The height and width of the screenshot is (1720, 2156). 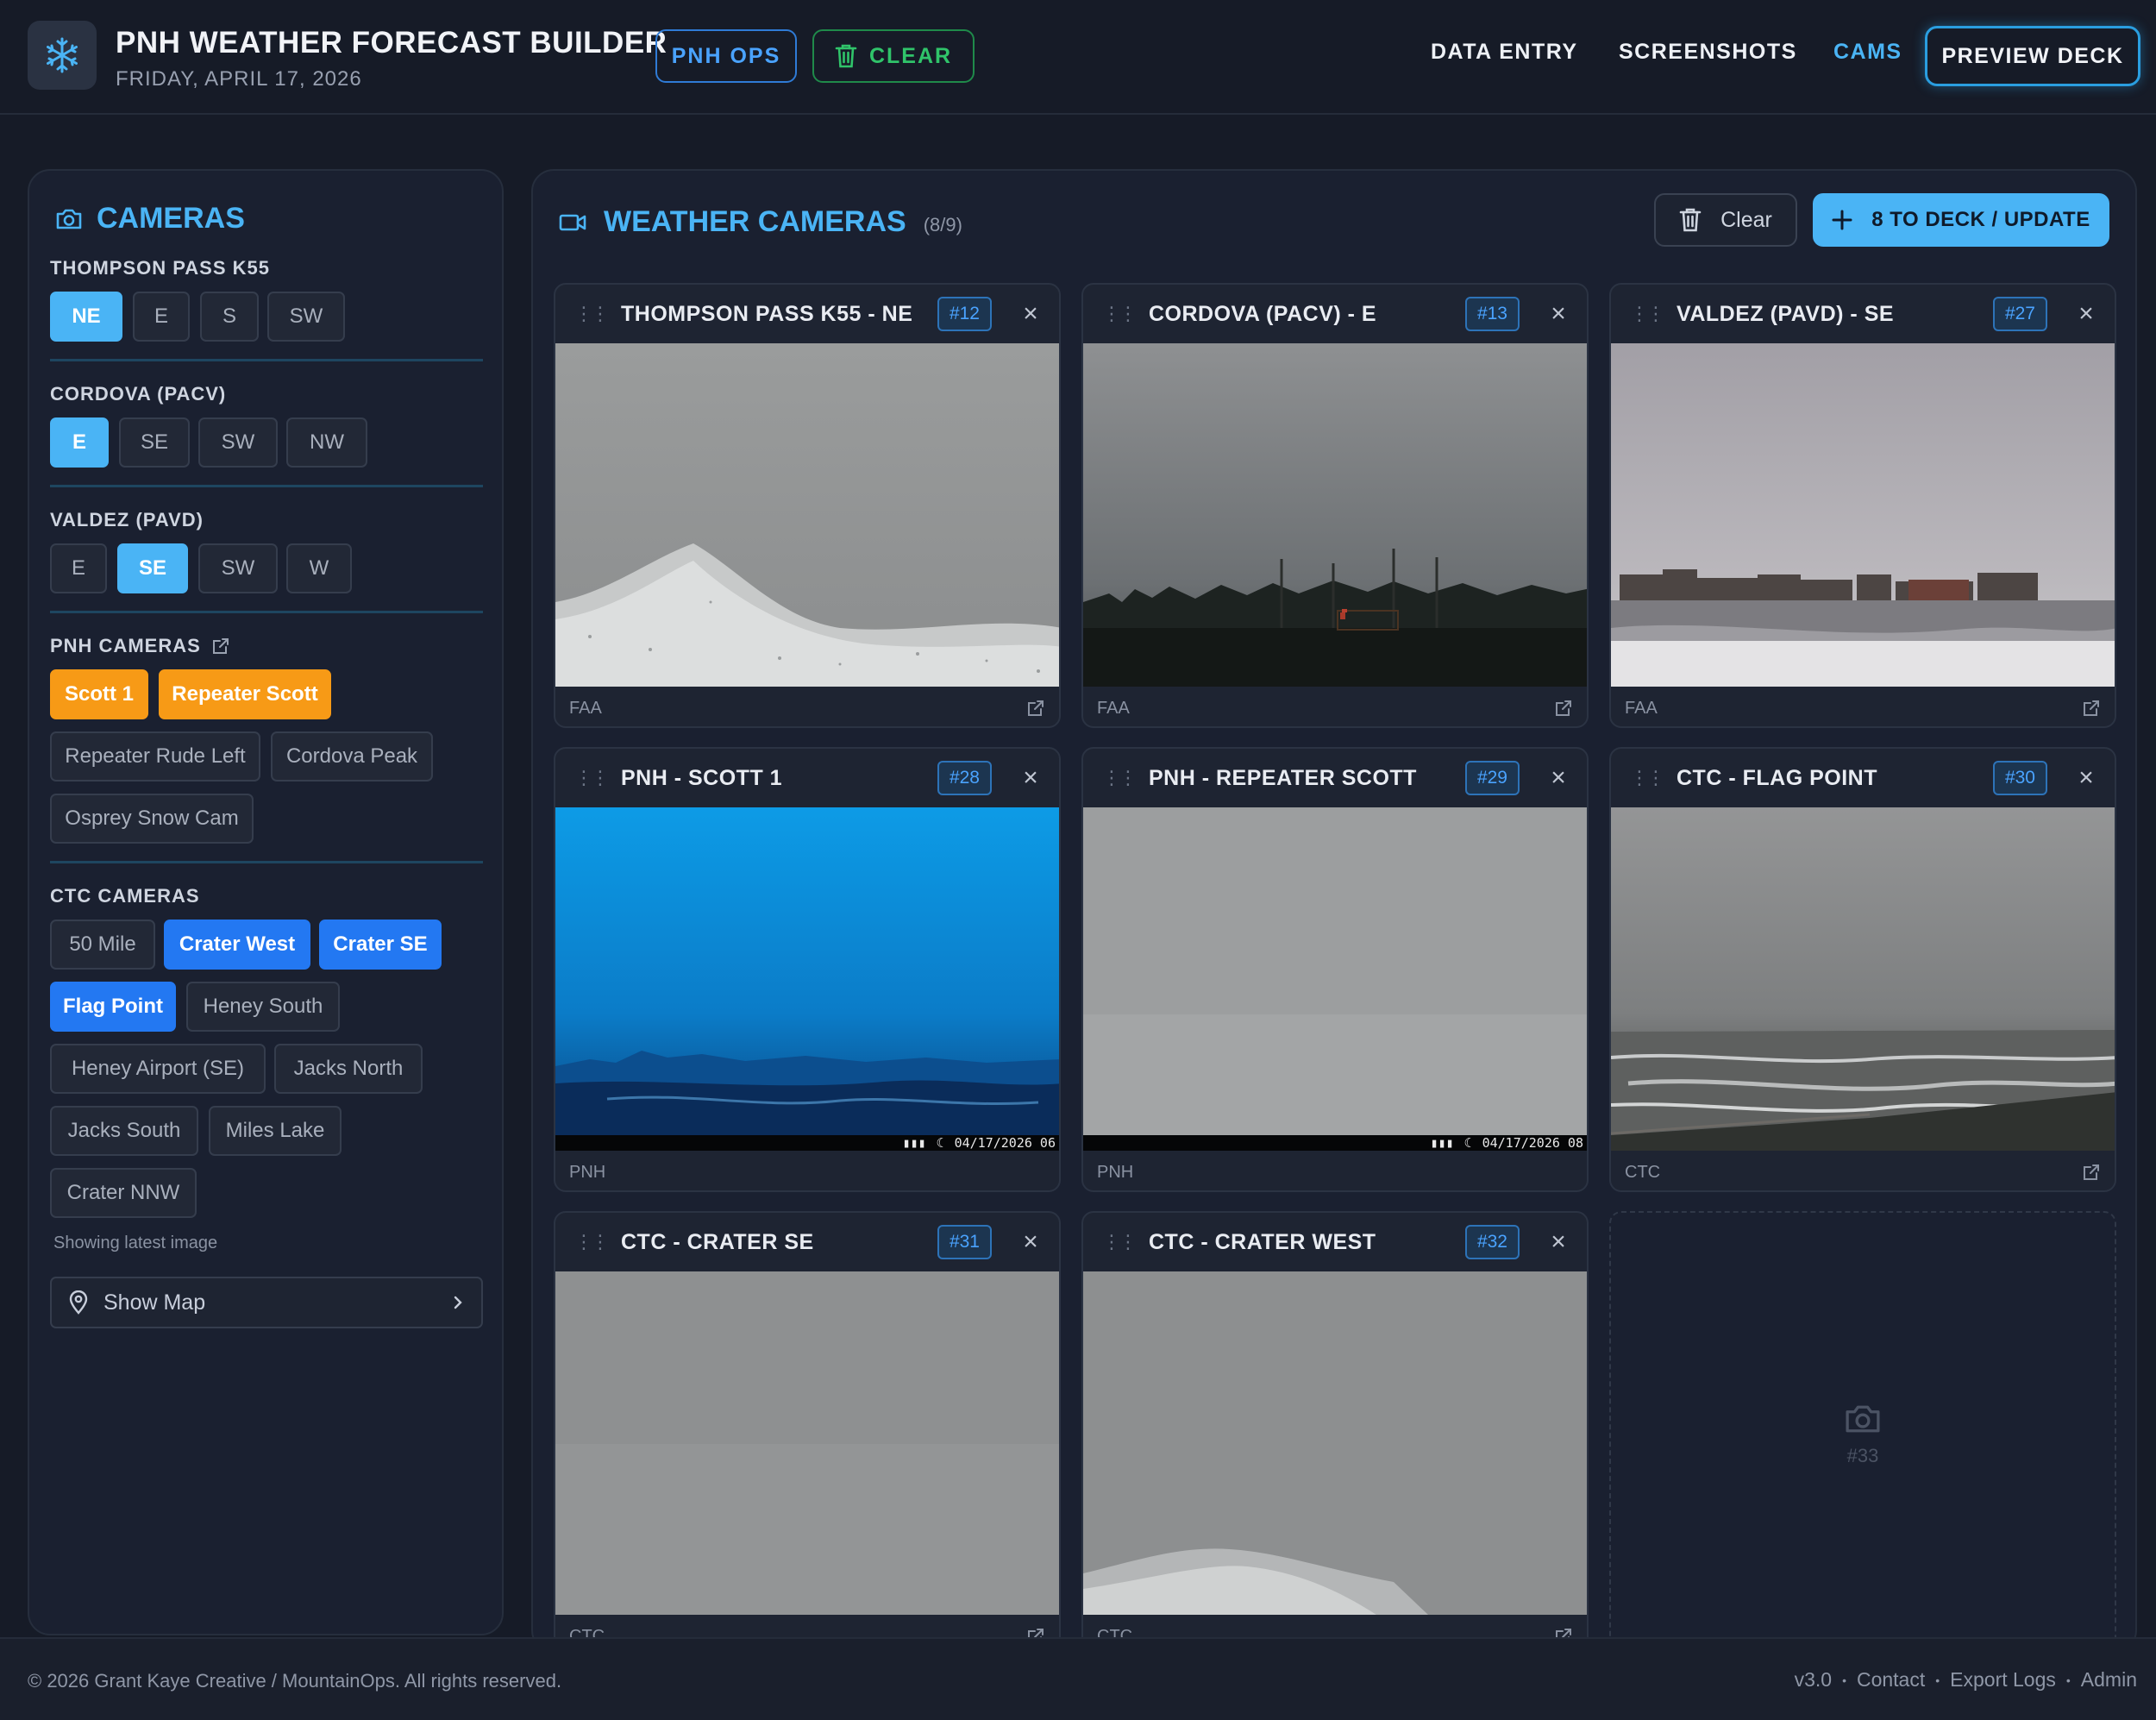 I want to click on chip-valdez-se: SE, so click(x=152, y=568).